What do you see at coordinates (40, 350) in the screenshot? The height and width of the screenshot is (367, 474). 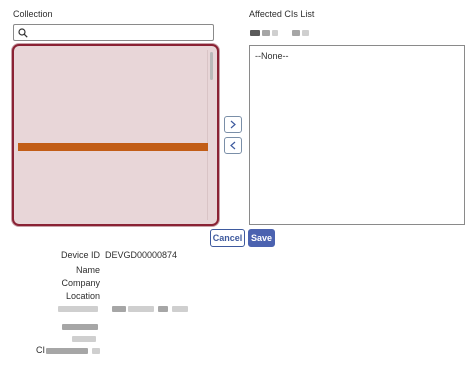 I see `ci-label: CI` at bounding box center [40, 350].